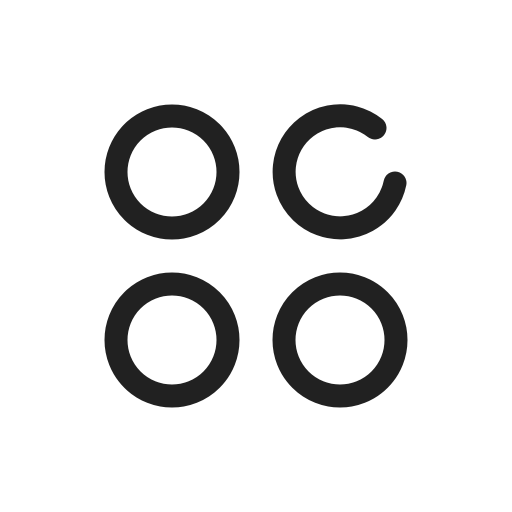 The image size is (512, 512). Describe the element at coordinates (172, 340) in the screenshot. I see `circle-bottom-left` at that location.